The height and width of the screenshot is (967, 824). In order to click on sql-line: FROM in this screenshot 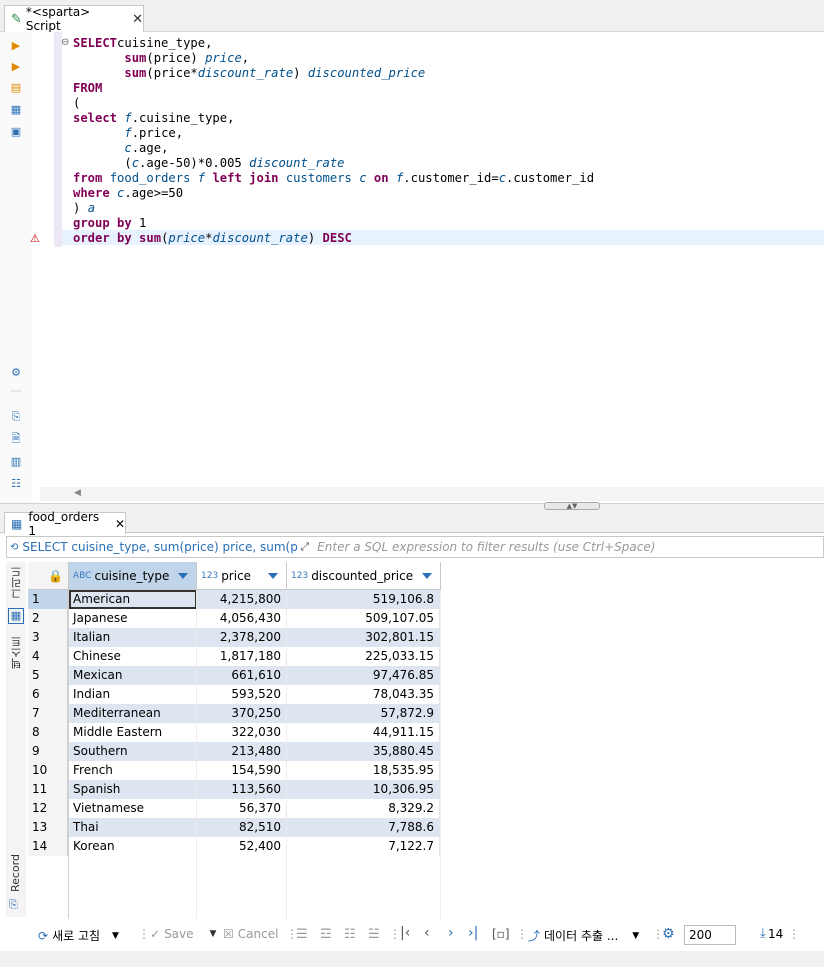, I will do `click(333, 88)`.